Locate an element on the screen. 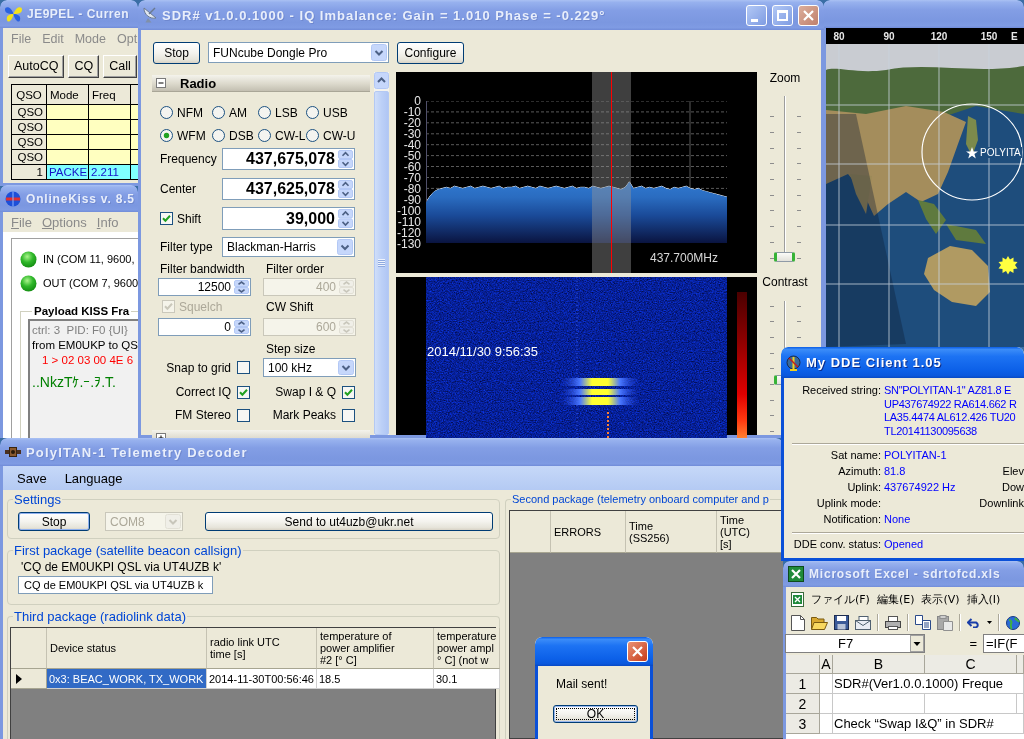 The width and height of the screenshot is (1024, 739). axis-label: -100 is located at coordinates (408, 211).